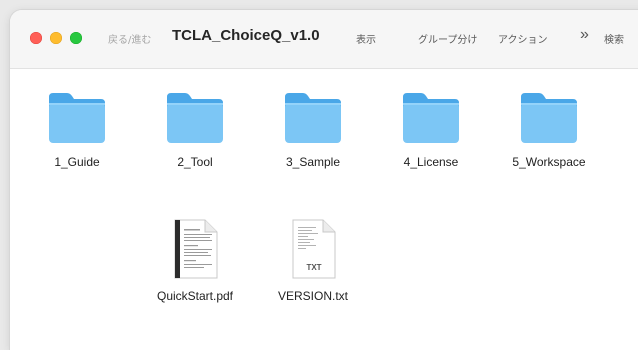  What do you see at coordinates (56, 38) in the screenshot?
I see `minimize-button` at bounding box center [56, 38].